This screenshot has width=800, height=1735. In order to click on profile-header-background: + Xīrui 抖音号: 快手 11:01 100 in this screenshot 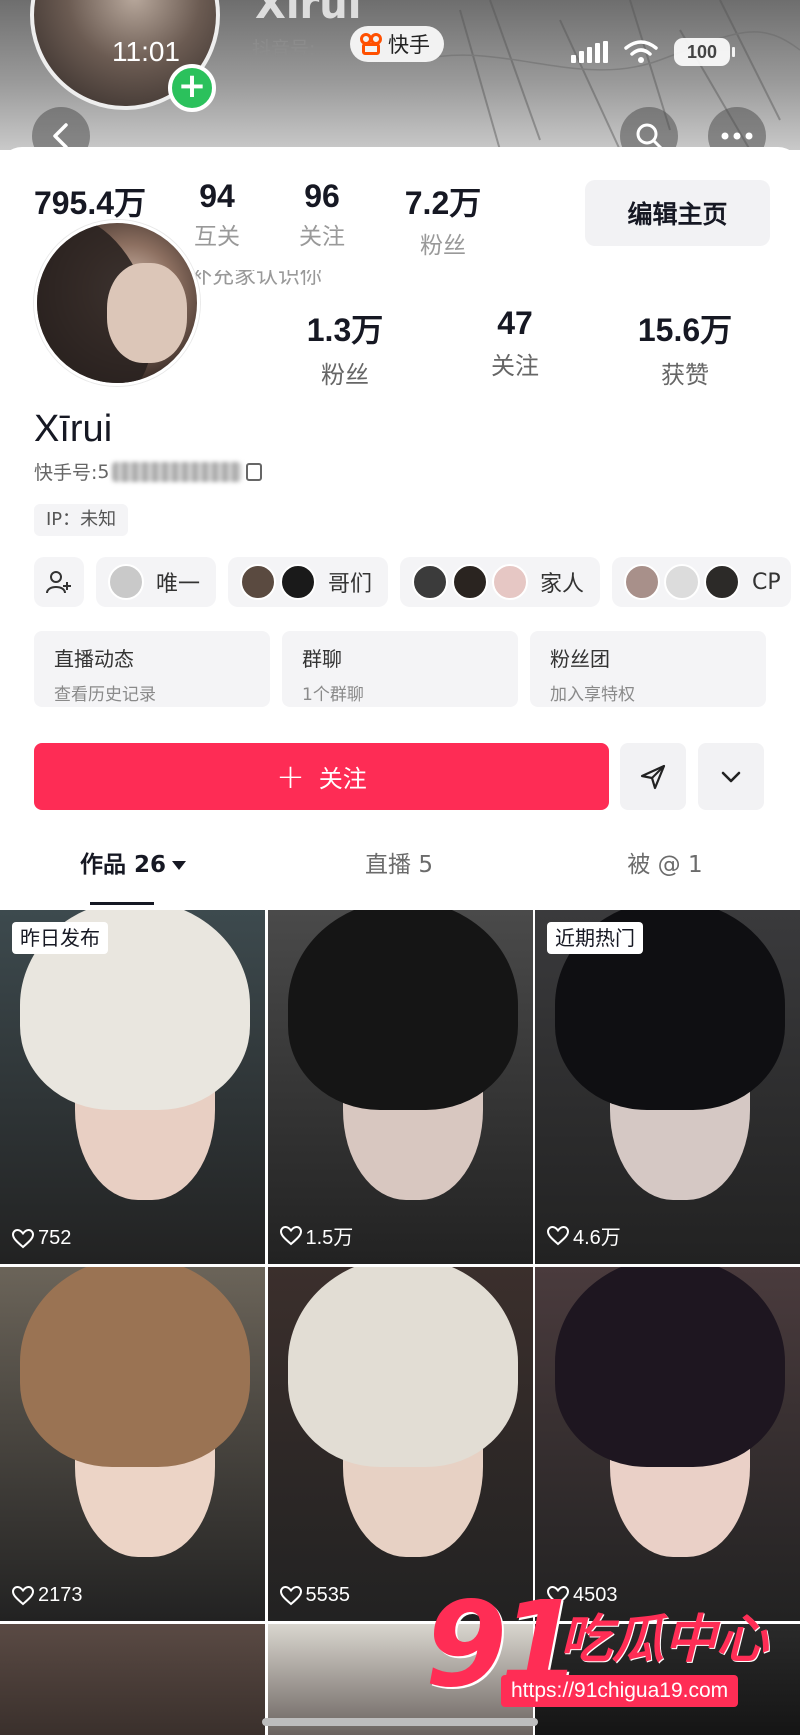, I will do `click(400, 75)`.